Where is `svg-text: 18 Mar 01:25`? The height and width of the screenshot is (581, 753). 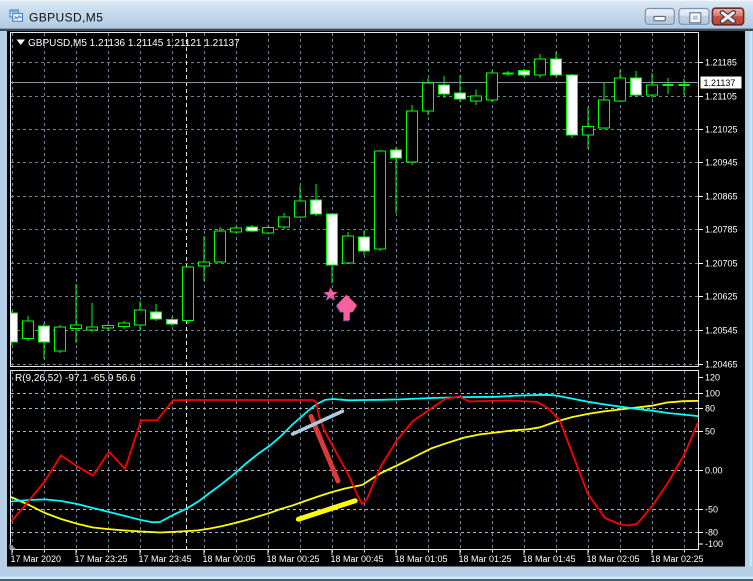 svg-text: 18 Mar 01:25 is located at coordinates (485, 559).